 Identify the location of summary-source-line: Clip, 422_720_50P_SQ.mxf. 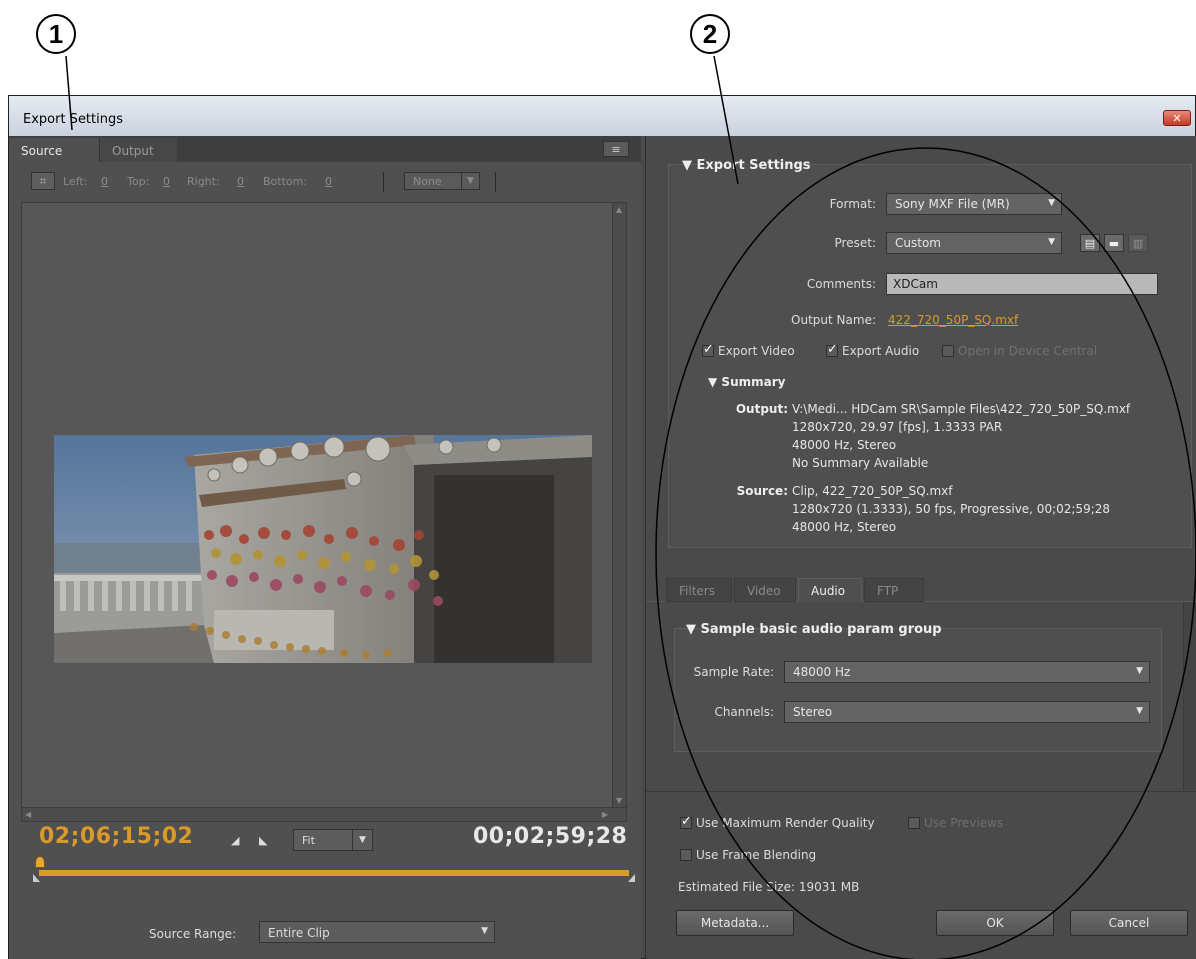
(872, 491).